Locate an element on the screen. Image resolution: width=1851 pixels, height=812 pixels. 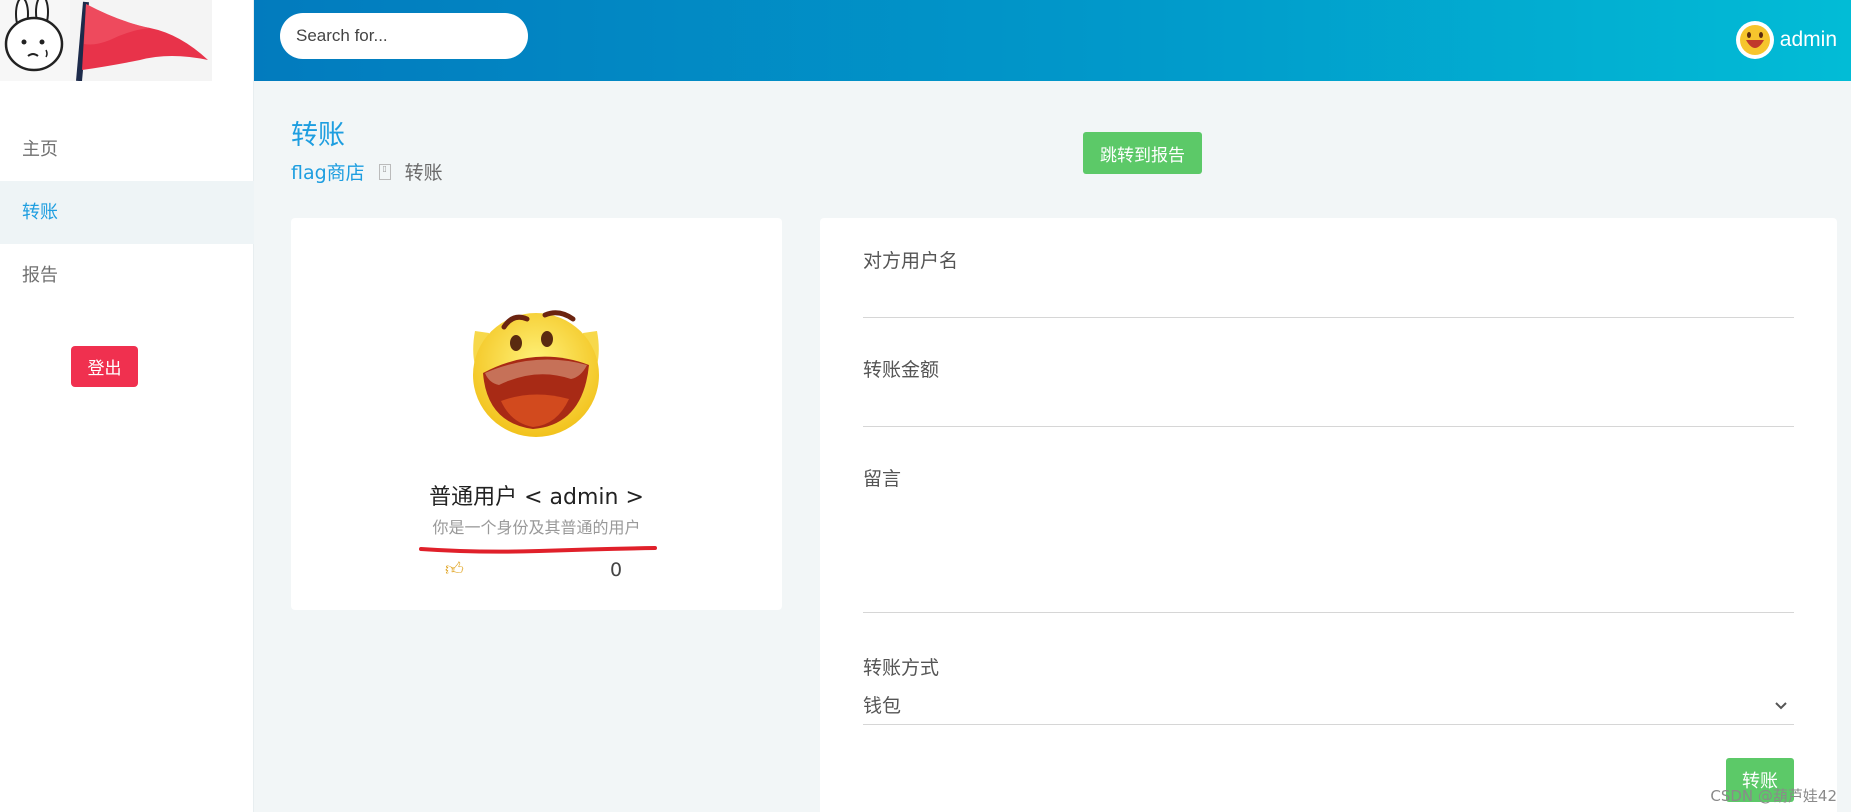
breadcrumb: flag商店 ▯ 转账 is located at coordinates (367, 171).